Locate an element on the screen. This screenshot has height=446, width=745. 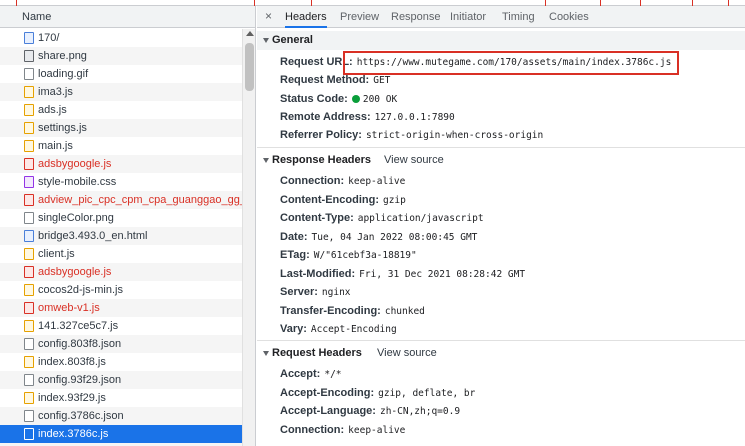
response-header-row: Transfer-Encoding: chunked is located at coordinates (352, 311).